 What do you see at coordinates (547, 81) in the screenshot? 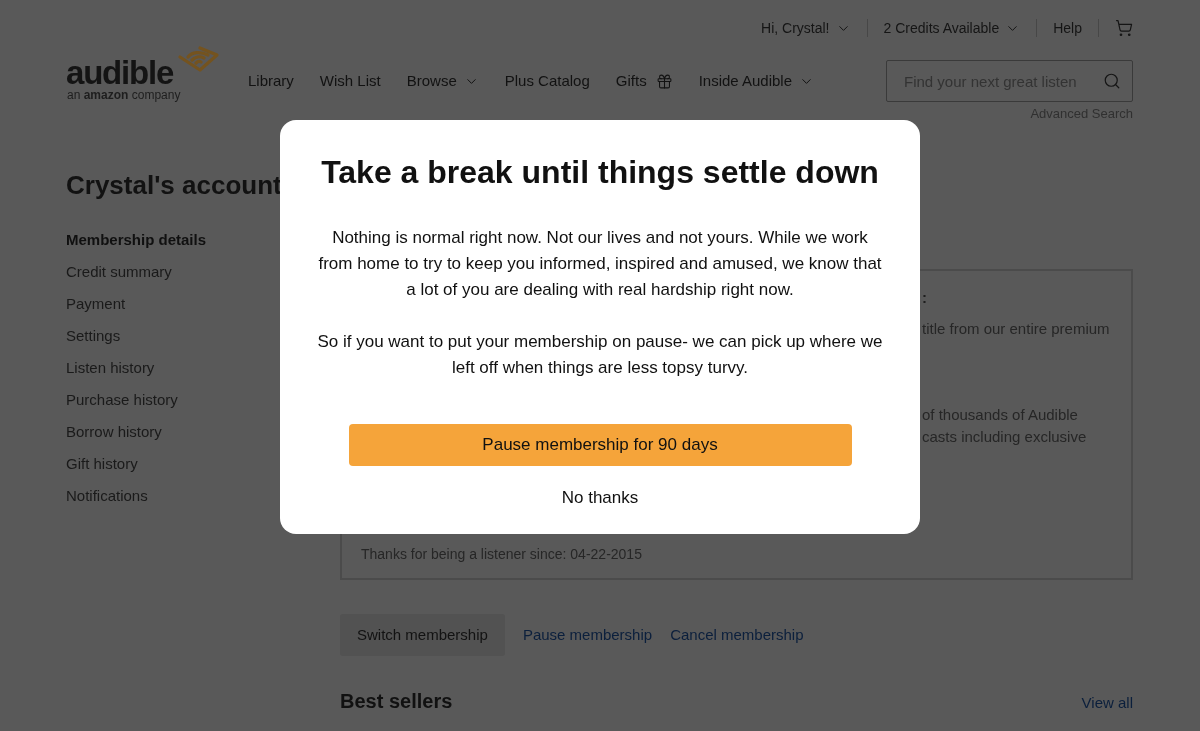
I see `nav-link: Plus Catalog` at bounding box center [547, 81].